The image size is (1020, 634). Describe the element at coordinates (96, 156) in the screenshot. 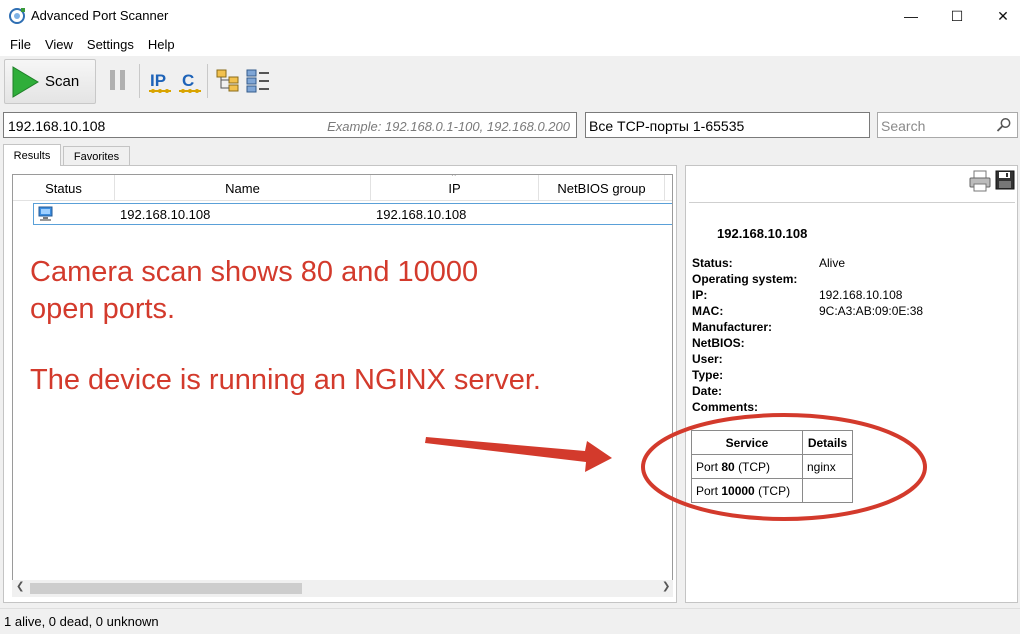

I see `tab-favorites: Favorites` at that location.